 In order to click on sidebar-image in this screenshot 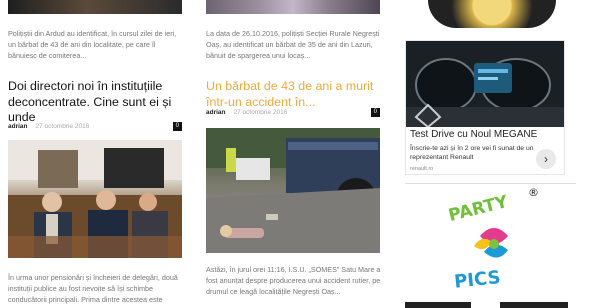, I will do `click(492, 14)`.